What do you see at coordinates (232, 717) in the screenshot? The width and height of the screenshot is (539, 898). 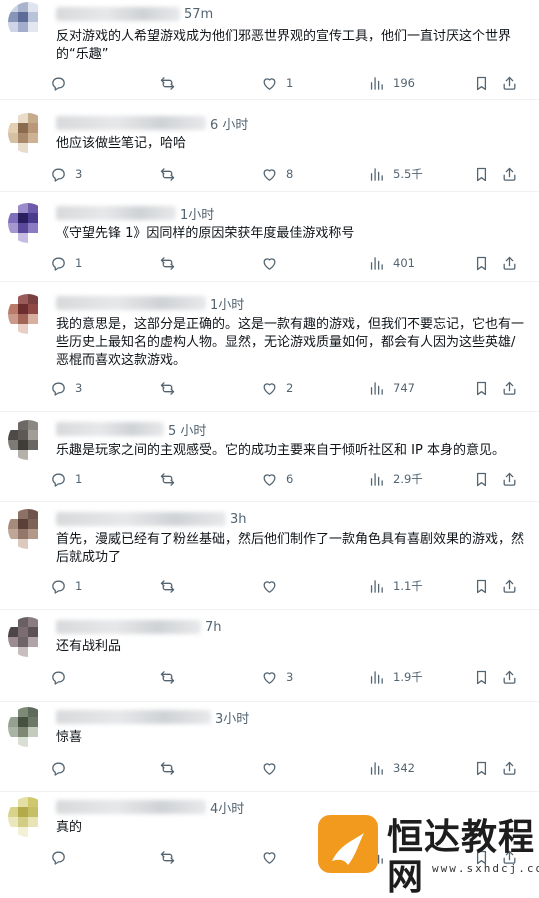 I see `tweet-time: 3小时` at bounding box center [232, 717].